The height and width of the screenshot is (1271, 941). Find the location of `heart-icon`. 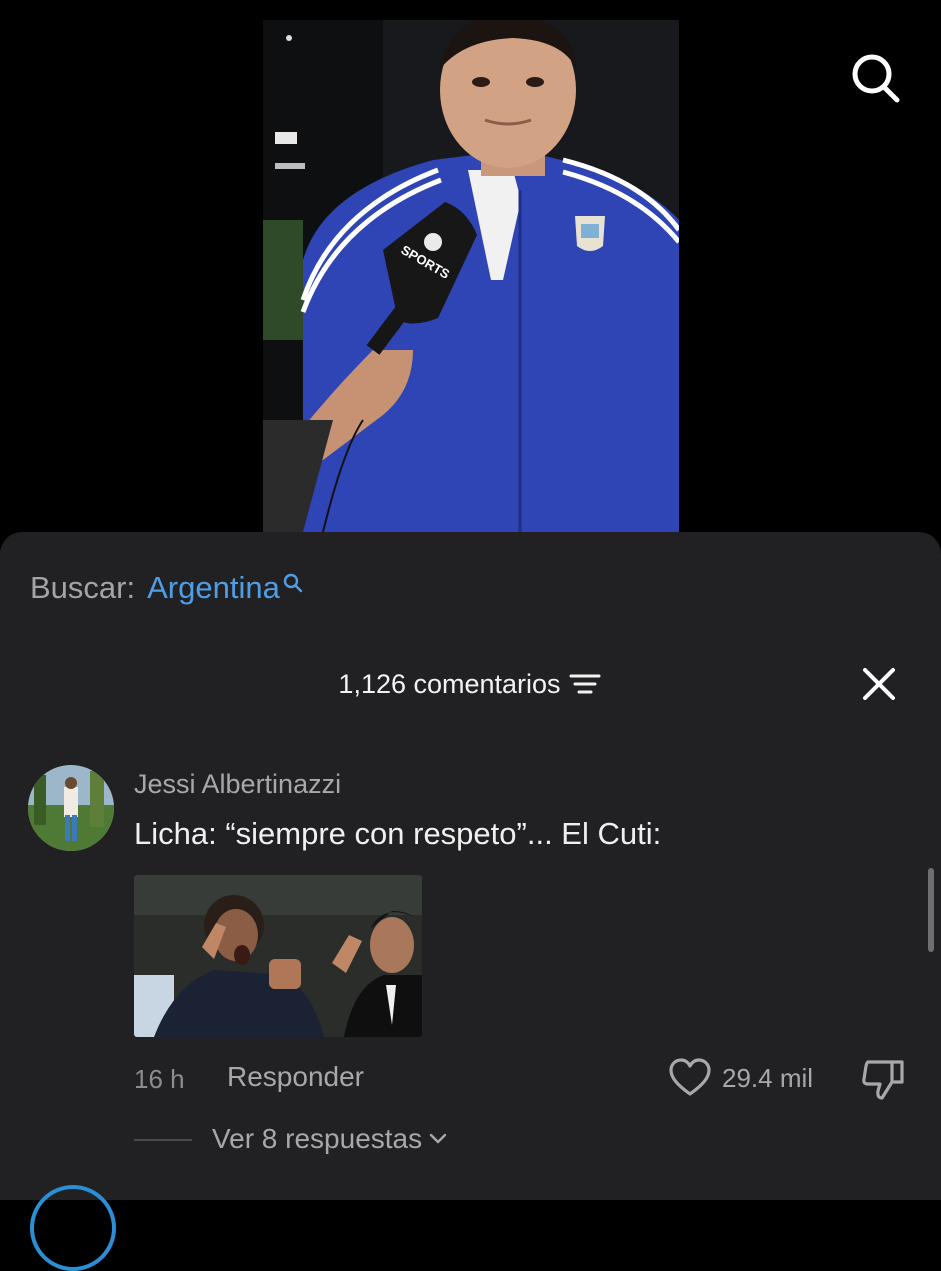

heart-icon is located at coordinates (690, 1077).